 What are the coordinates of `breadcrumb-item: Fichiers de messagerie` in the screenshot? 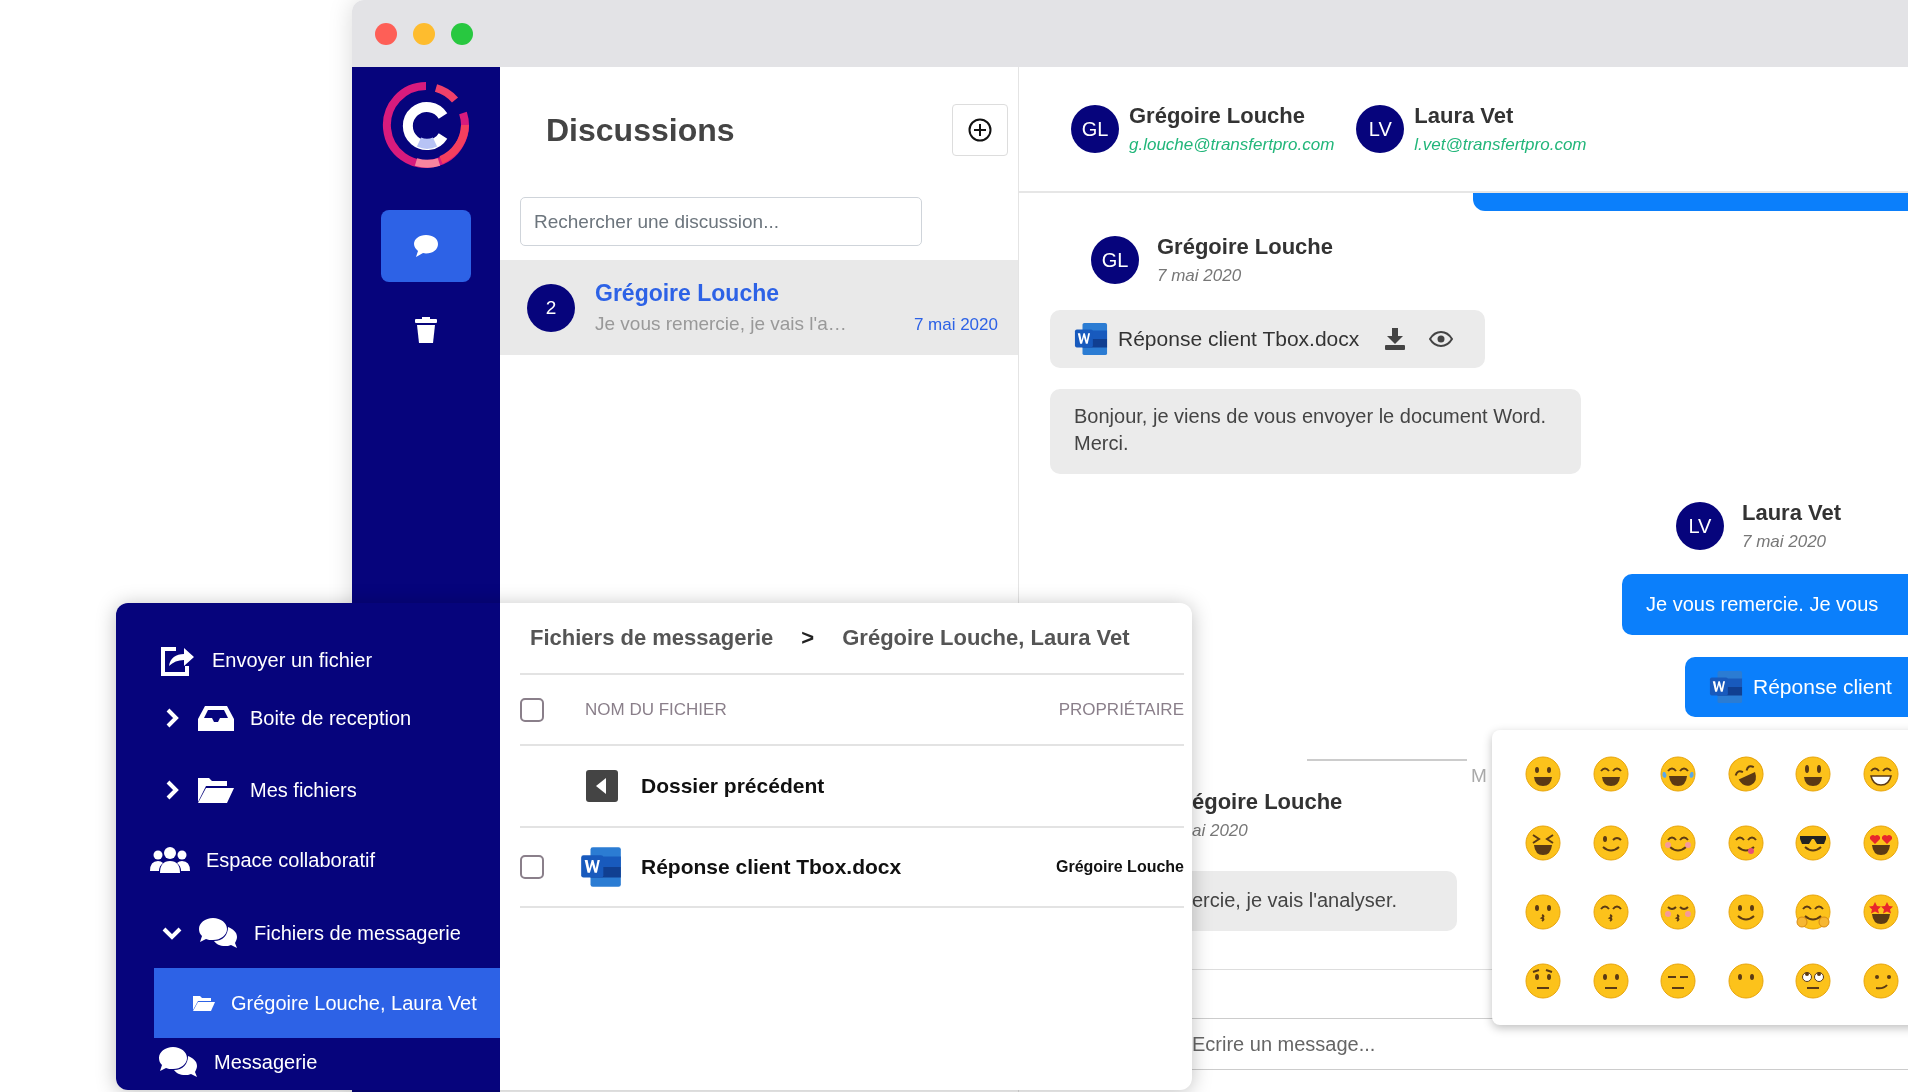 It's located at (652, 638).